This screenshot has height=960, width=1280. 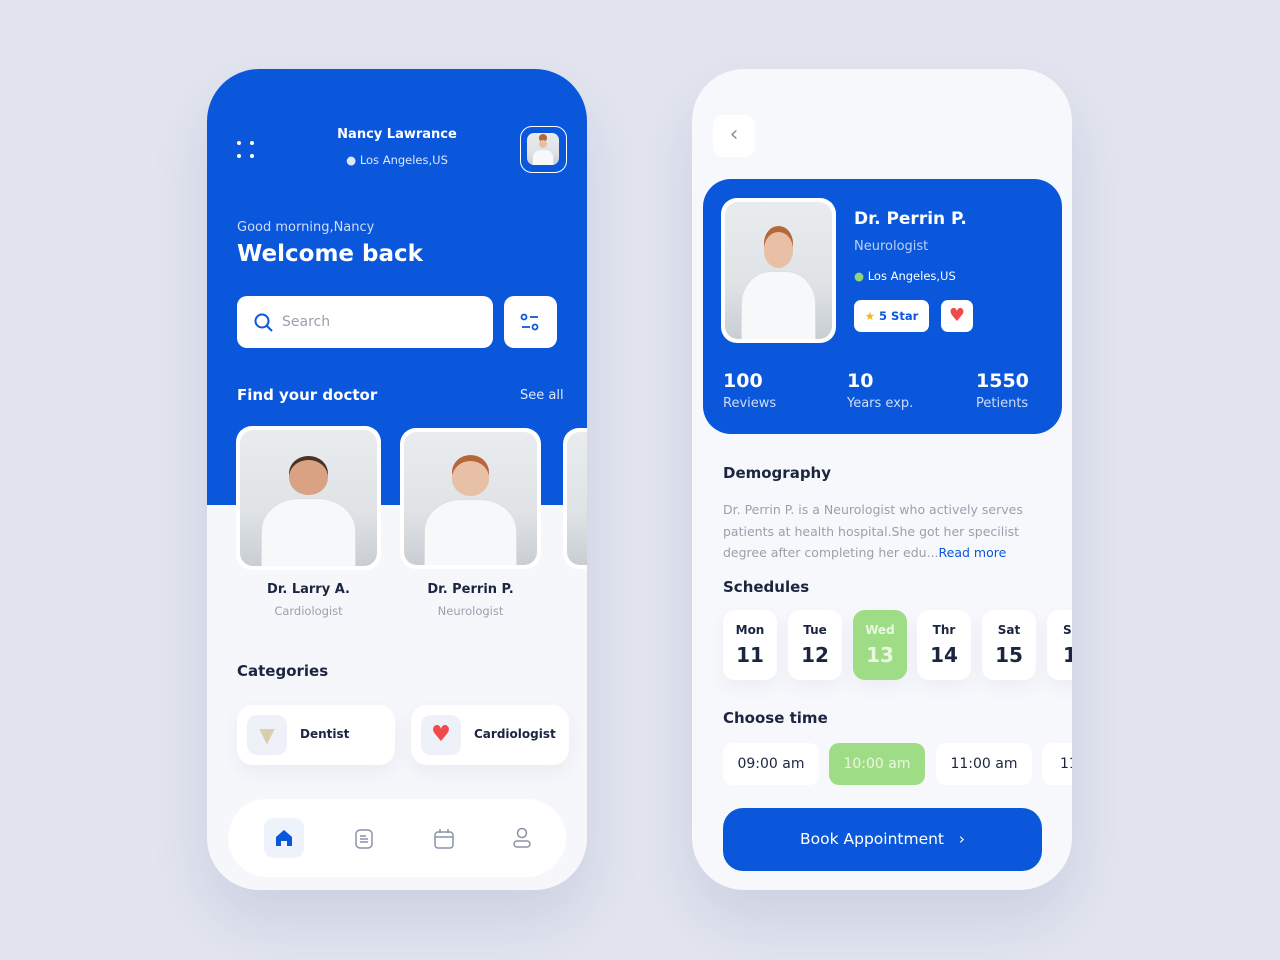 What do you see at coordinates (397, 838) in the screenshot?
I see `bottom-nav` at bounding box center [397, 838].